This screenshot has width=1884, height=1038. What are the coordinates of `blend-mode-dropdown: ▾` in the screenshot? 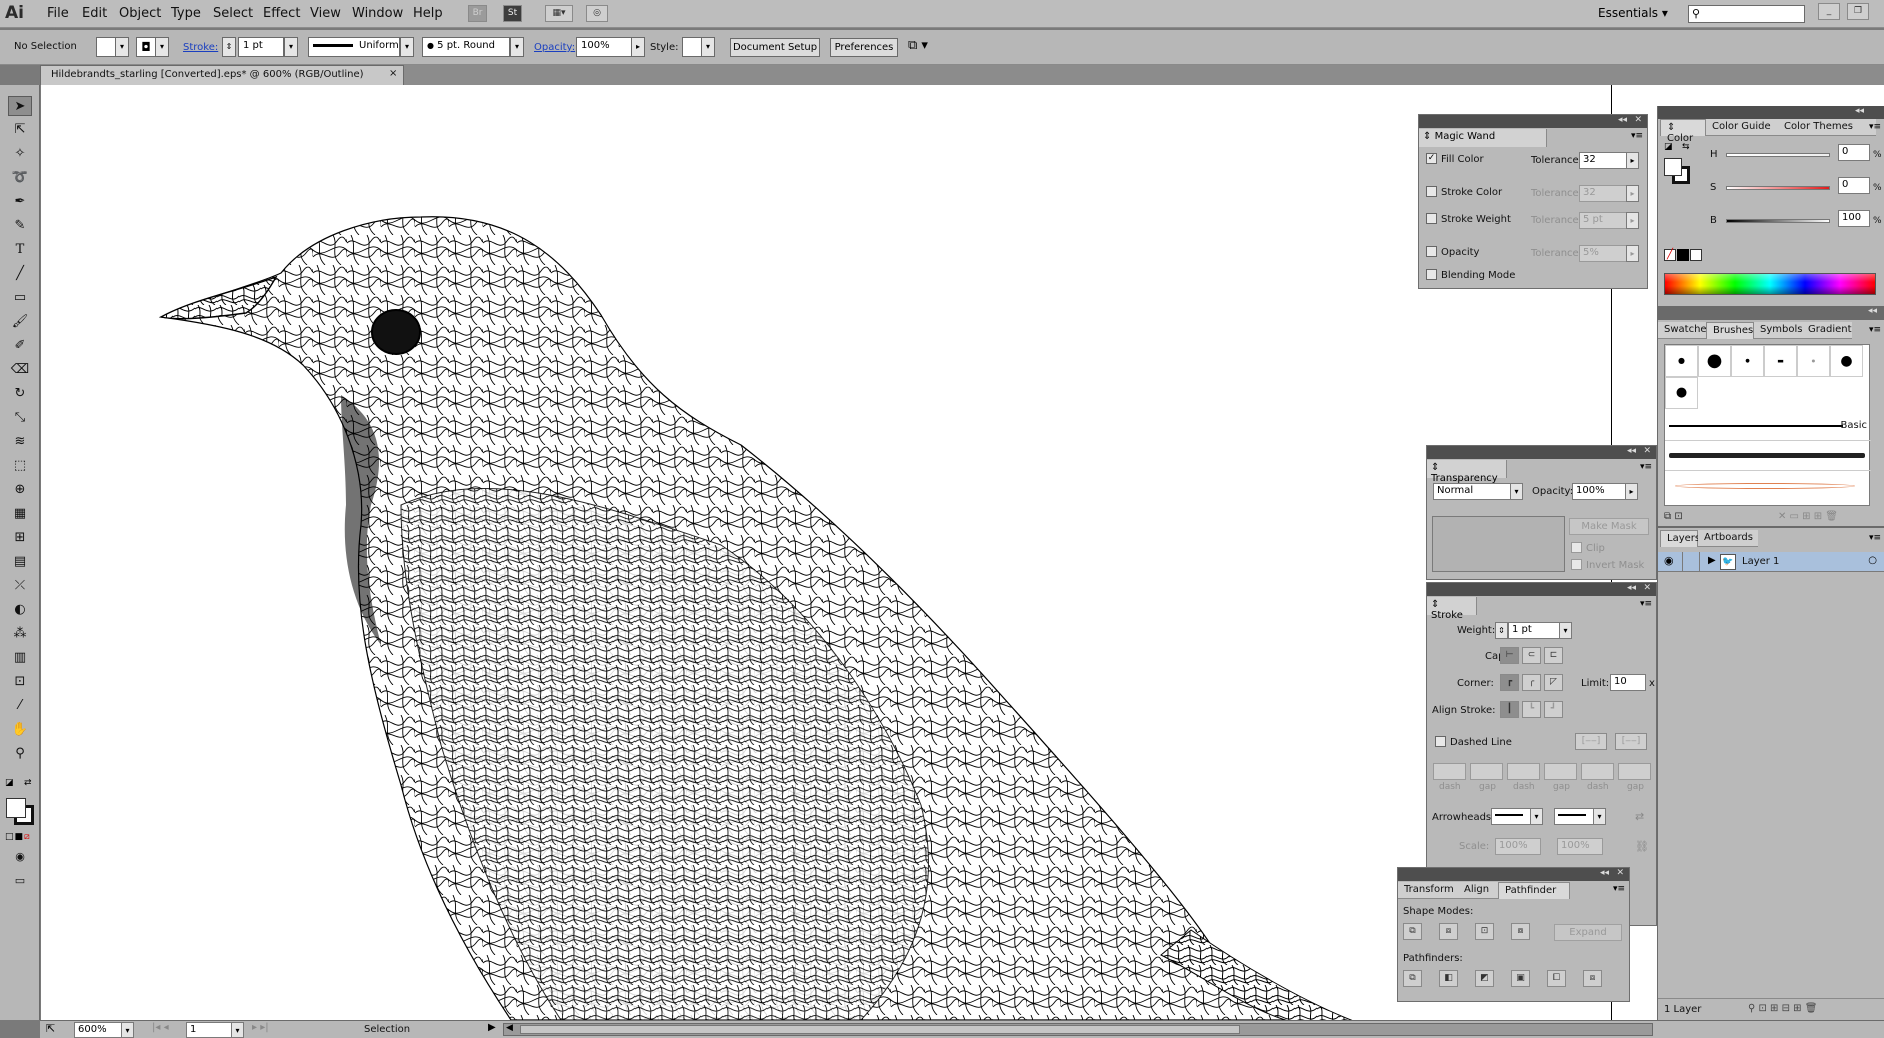 It's located at (1516, 491).